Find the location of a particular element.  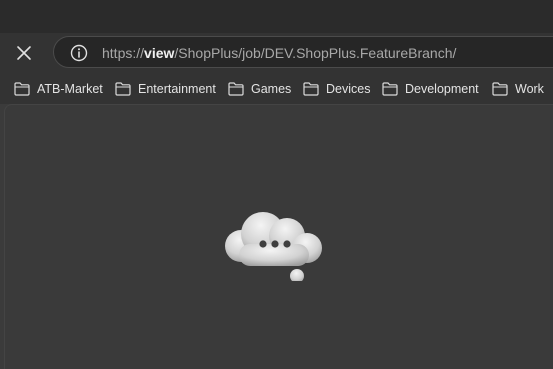

bookmark-folder-development: Development is located at coordinates (430, 89).